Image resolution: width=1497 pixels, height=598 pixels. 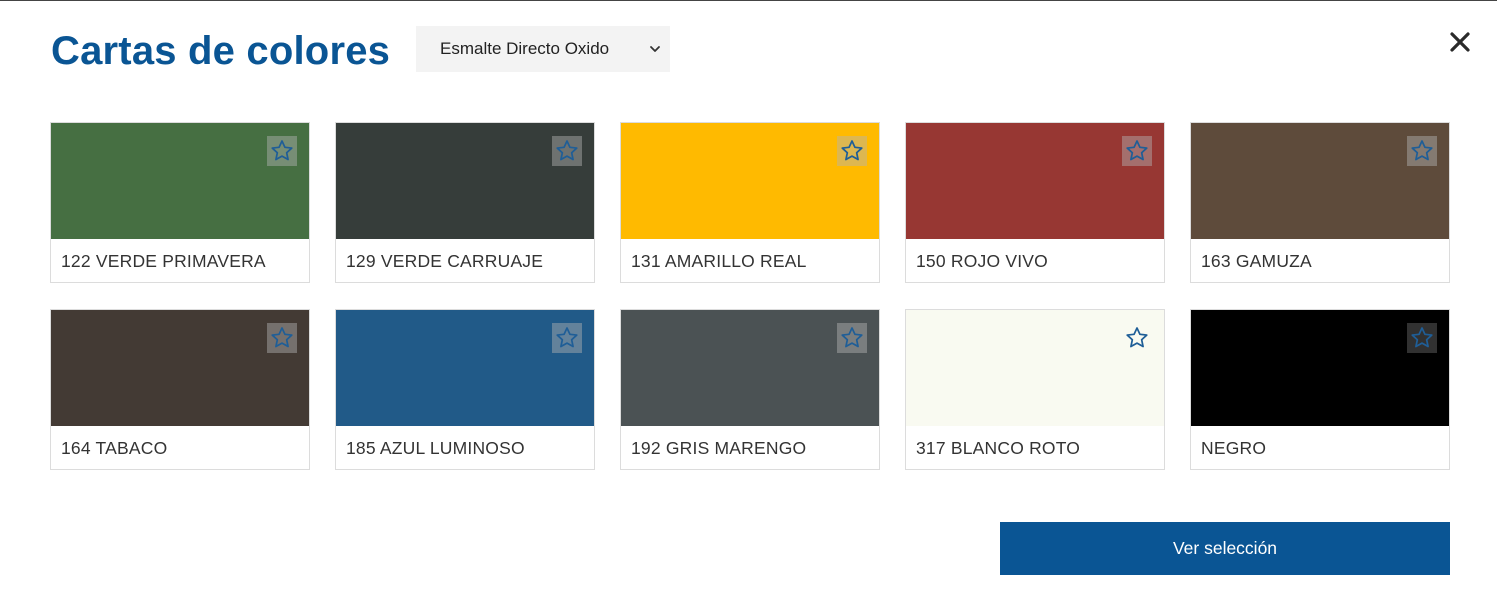 What do you see at coordinates (1256, 261) in the screenshot?
I see `color-label: 163 GAMUZA` at bounding box center [1256, 261].